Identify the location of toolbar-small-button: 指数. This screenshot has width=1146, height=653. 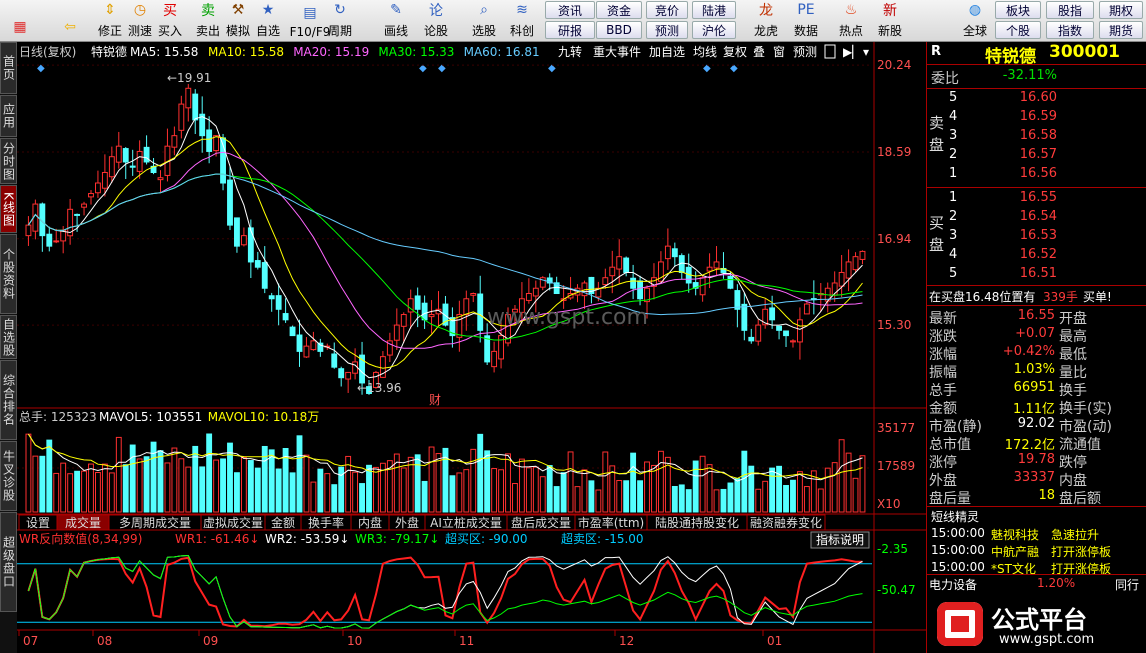
(1070, 30).